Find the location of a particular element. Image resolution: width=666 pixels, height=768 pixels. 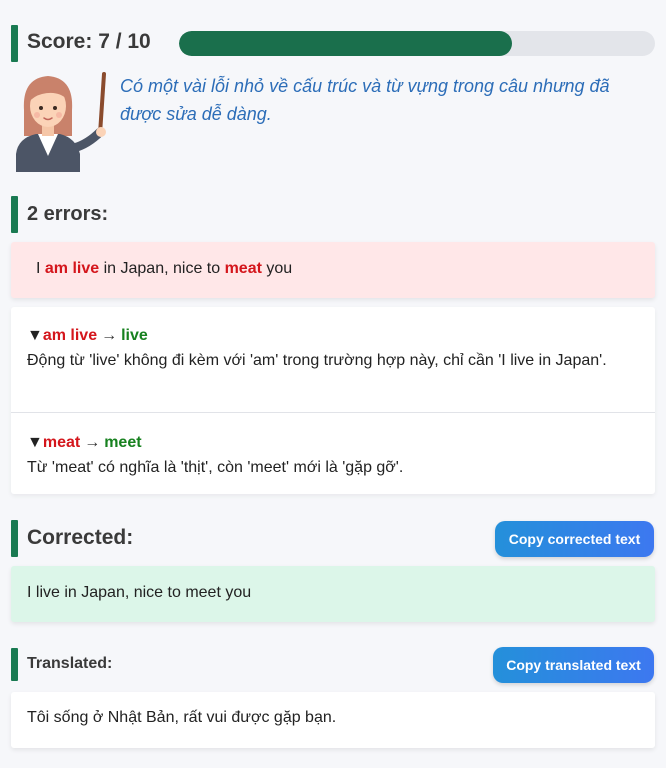

teacher-avatar-icon is located at coordinates (61, 122).